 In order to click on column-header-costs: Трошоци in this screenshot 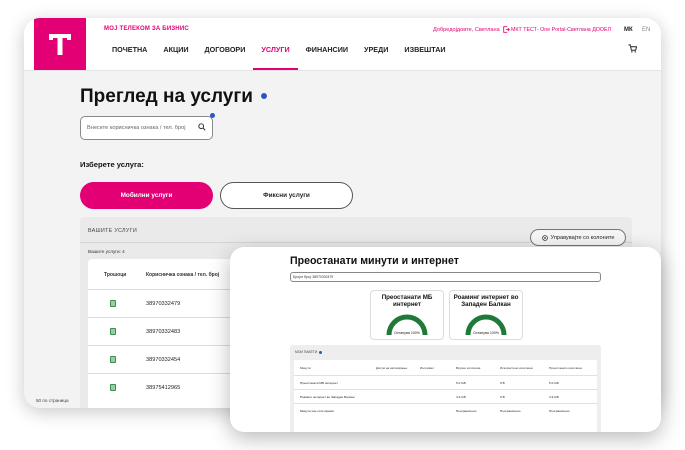, I will do `click(115, 275)`.